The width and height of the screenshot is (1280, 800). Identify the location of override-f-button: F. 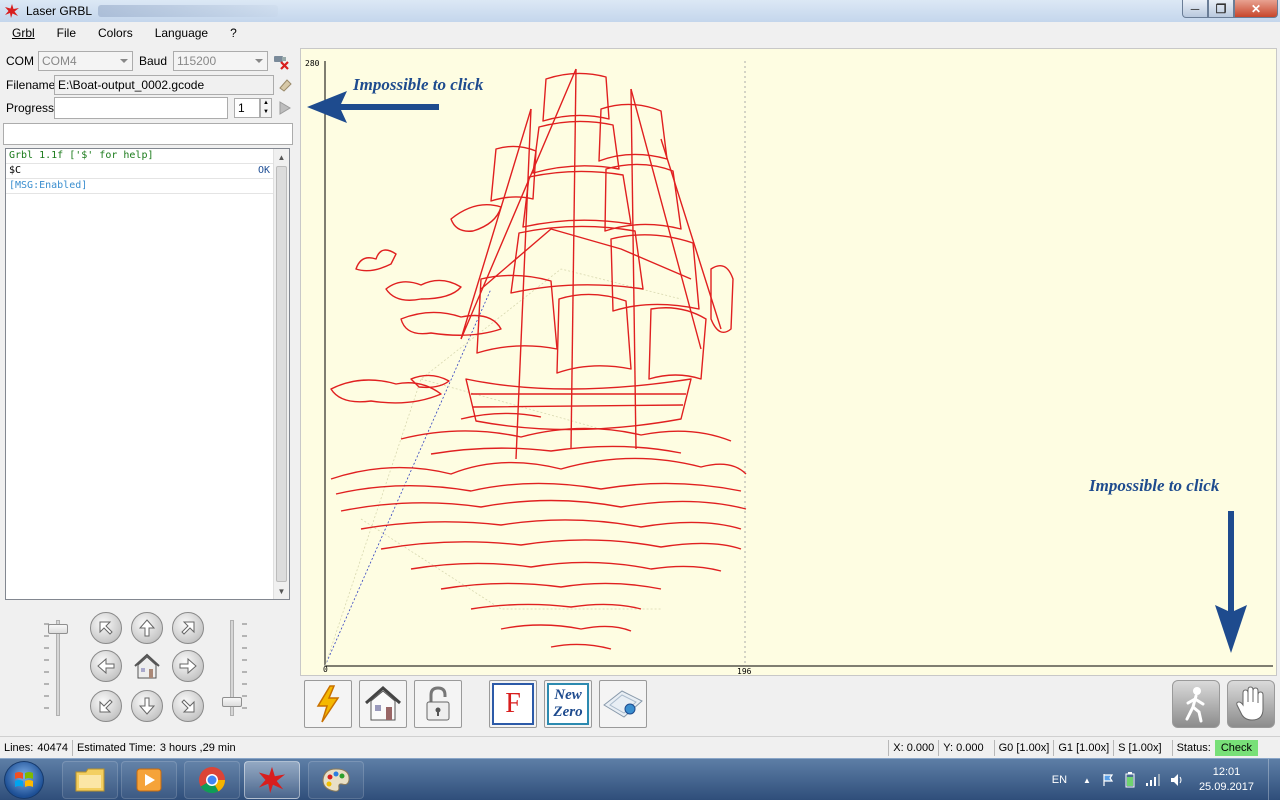
(513, 704).